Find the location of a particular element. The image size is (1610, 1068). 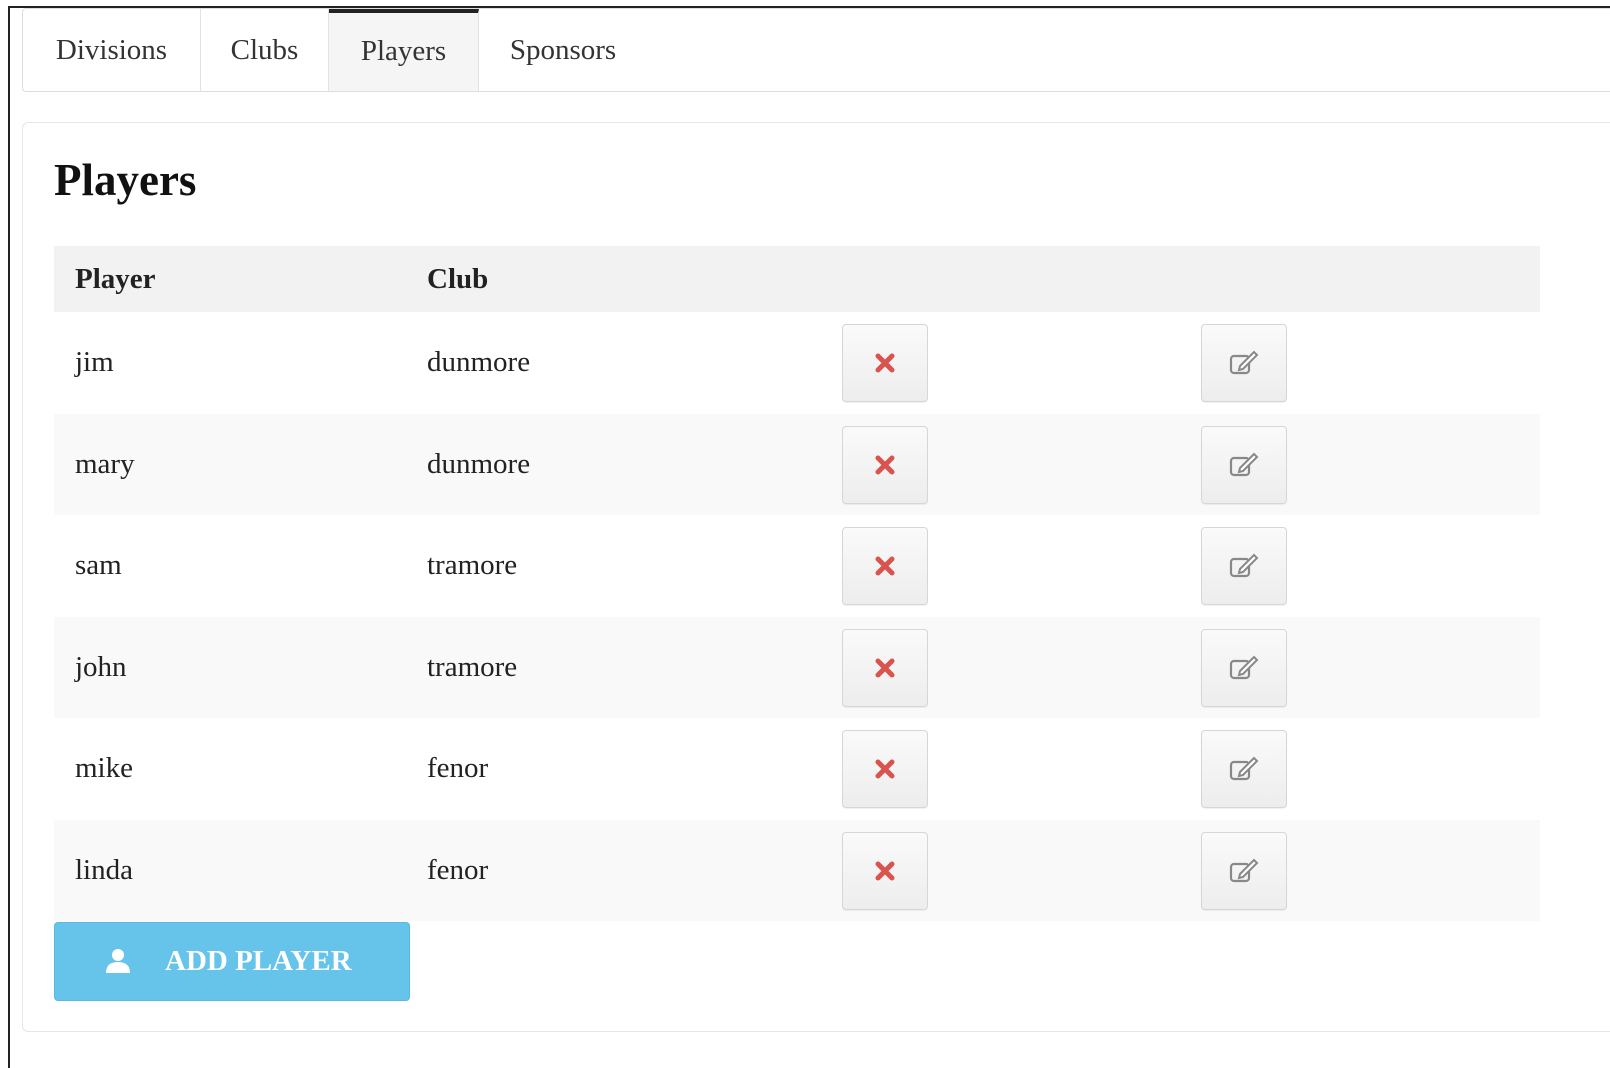

tab-divisions: Divisions is located at coordinates (112, 50).